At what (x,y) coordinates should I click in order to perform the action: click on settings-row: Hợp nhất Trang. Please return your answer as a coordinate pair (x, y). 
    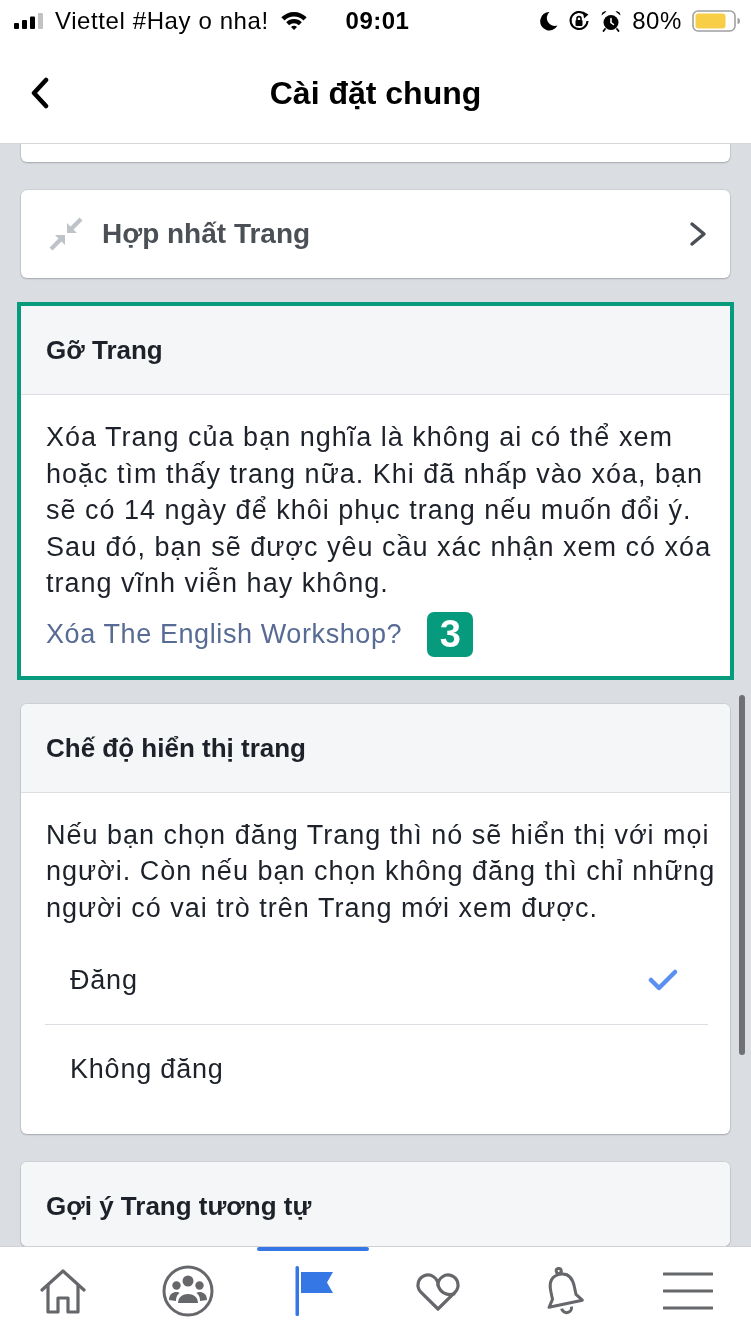
    Looking at the image, I should click on (375, 234).